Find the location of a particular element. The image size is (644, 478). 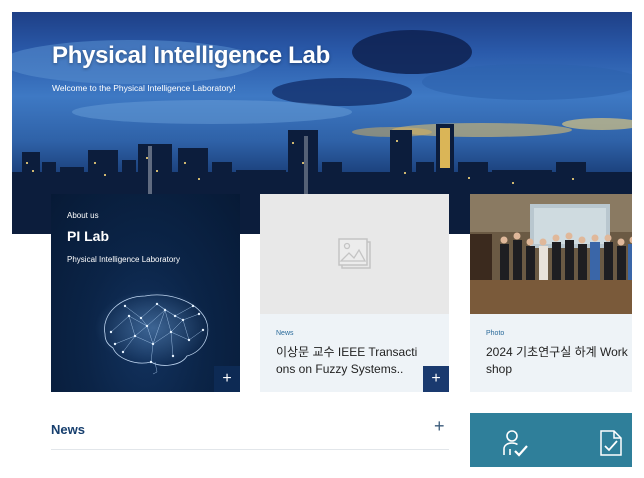

photo-thumbnail is located at coordinates (551, 254).